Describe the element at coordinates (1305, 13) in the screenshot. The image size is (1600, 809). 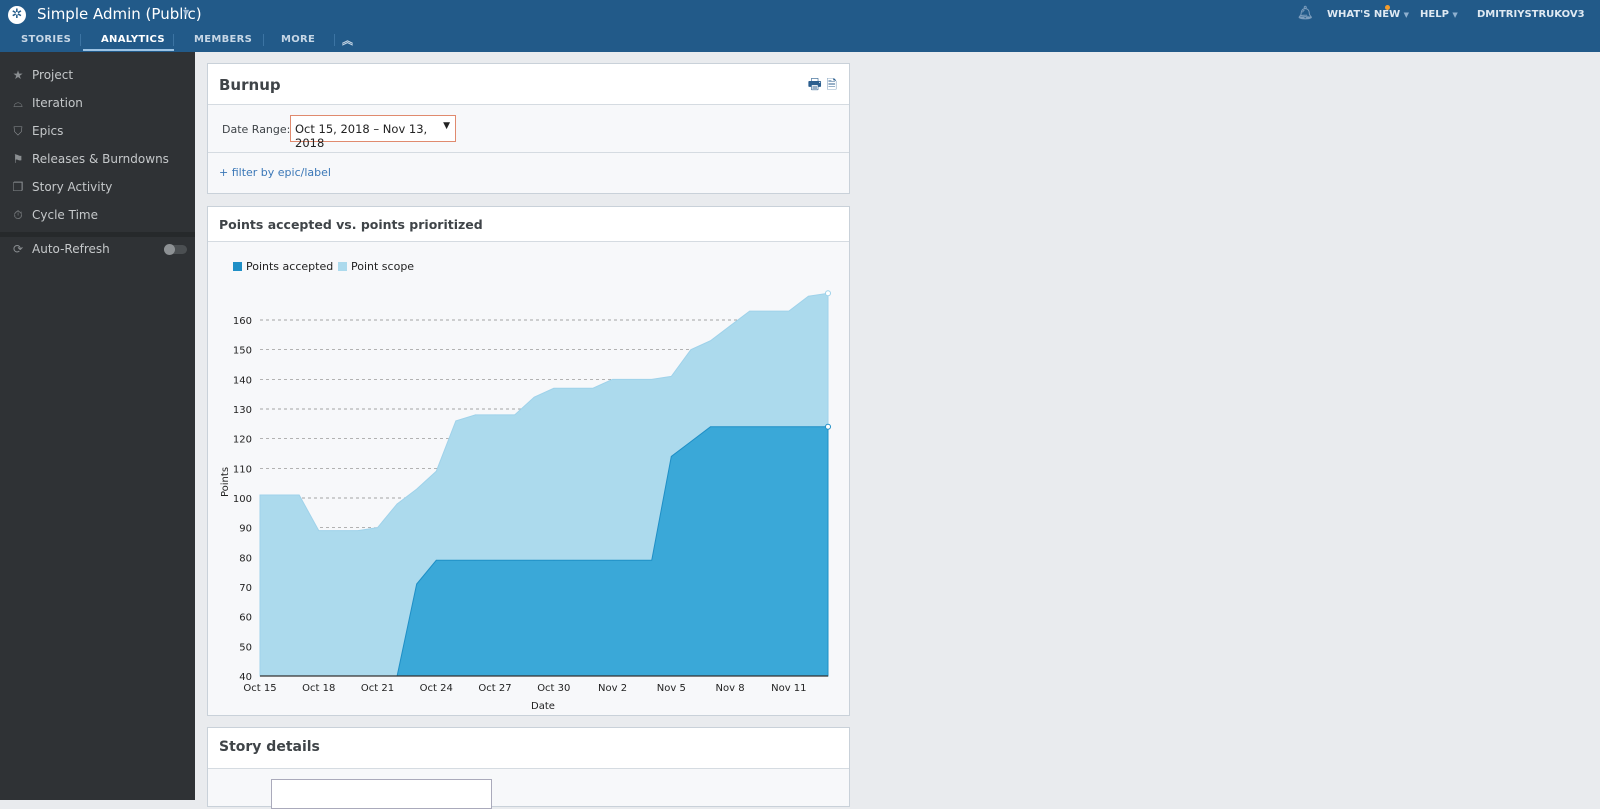
I see `bell-icon: 🔔︎` at that location.